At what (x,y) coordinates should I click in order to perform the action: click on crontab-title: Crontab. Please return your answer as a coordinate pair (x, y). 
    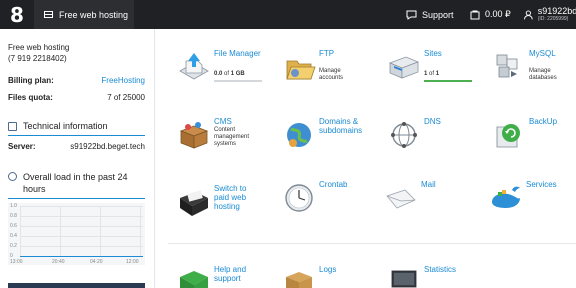
    Looking at the image, I should click on (333, 184).